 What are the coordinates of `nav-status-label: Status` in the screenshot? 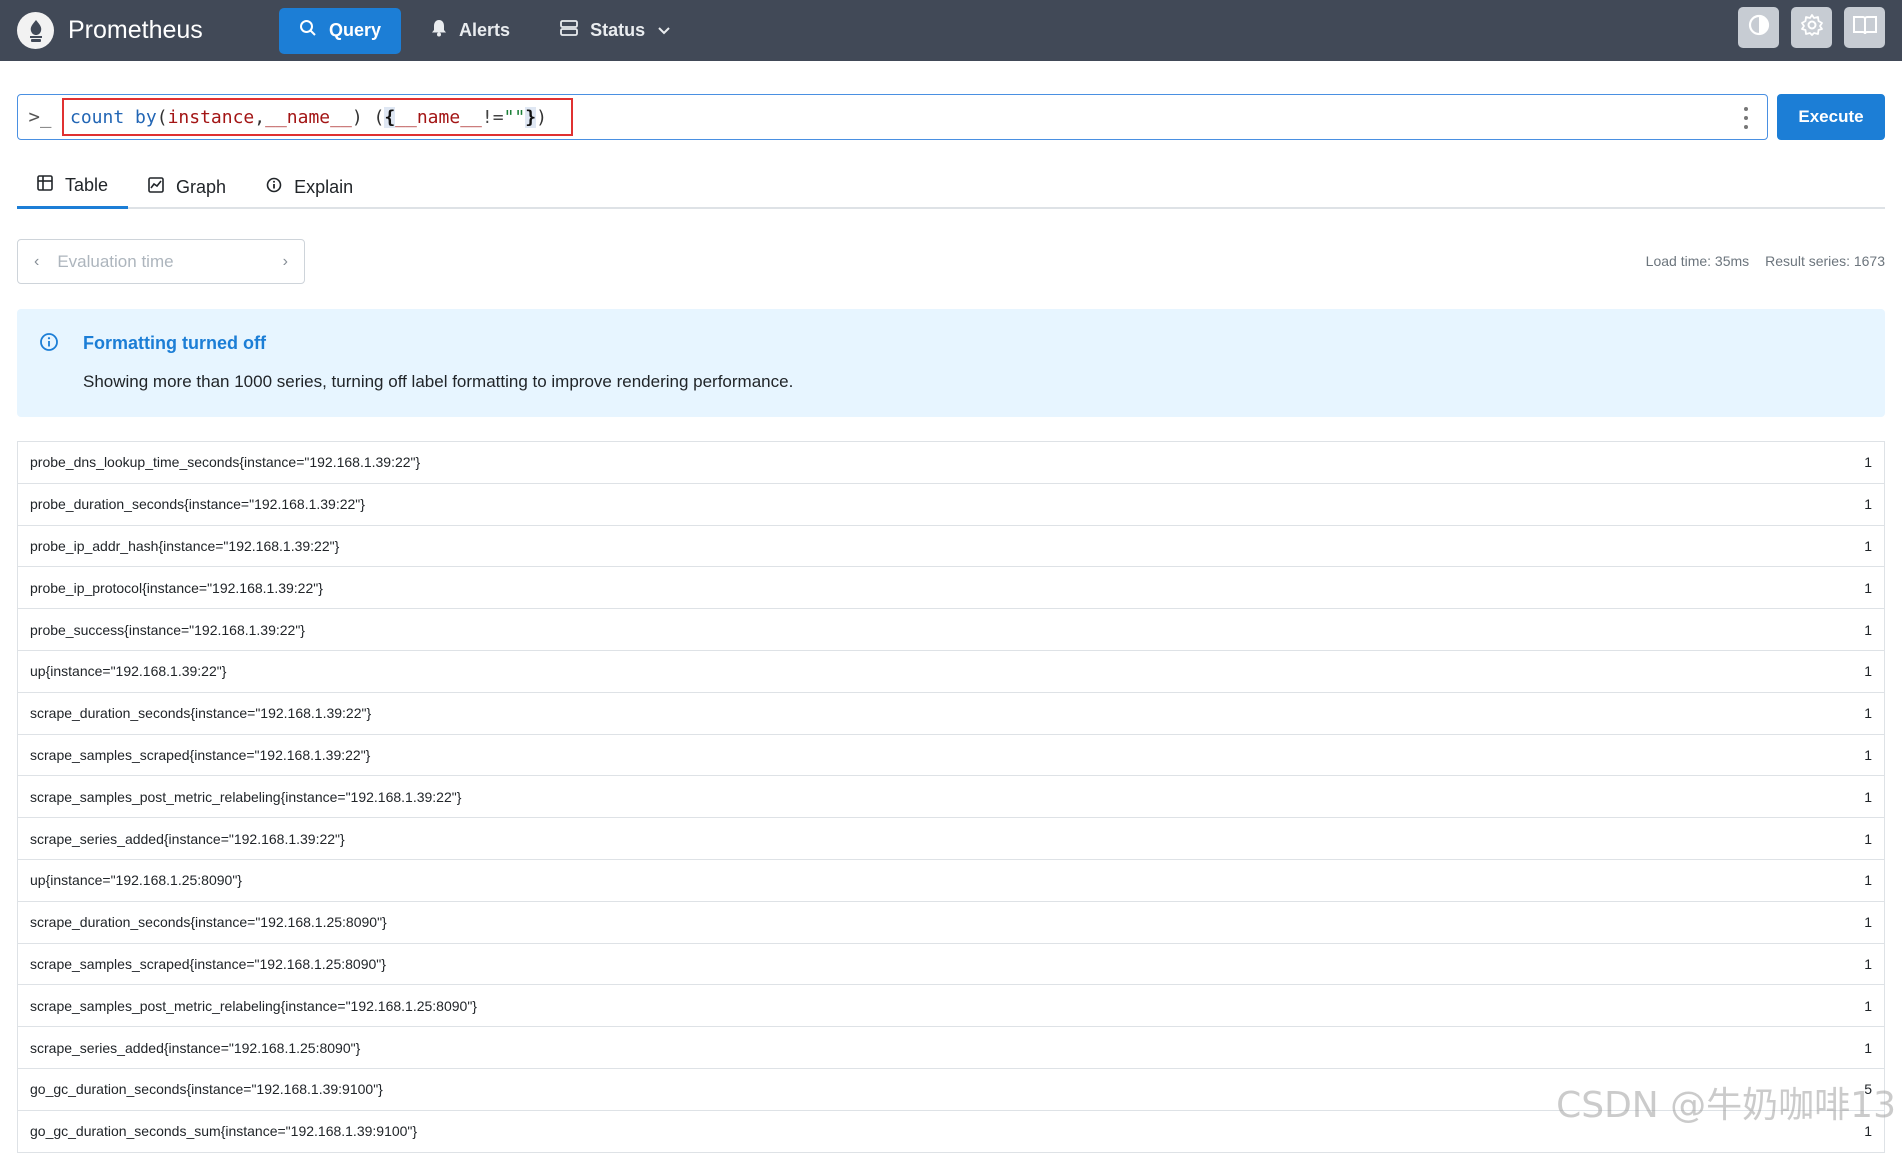 It's located at (617, 30).